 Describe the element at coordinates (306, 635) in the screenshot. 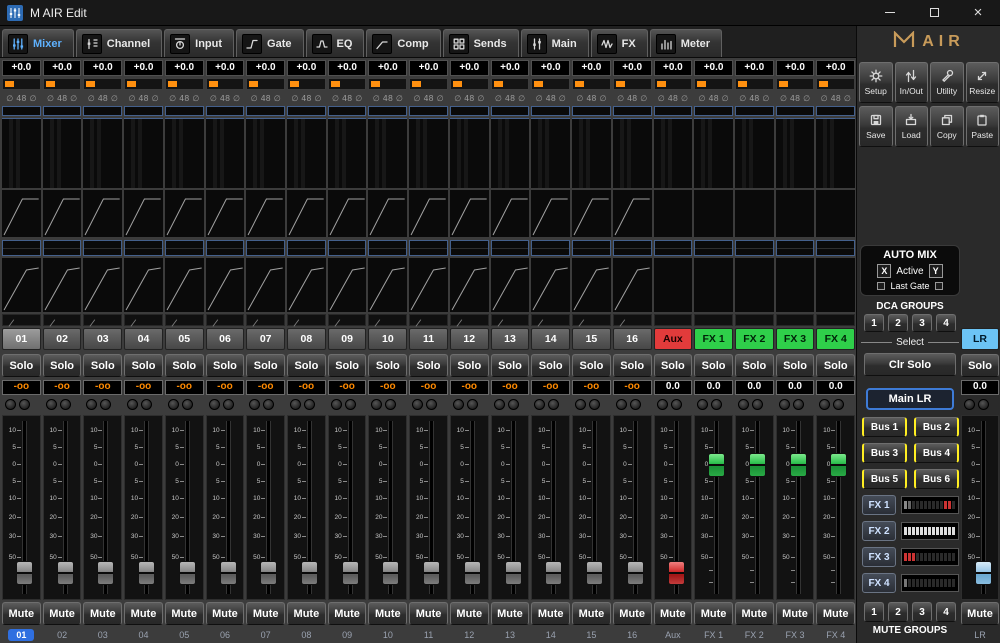

I see `channel-name: 08` at that location.